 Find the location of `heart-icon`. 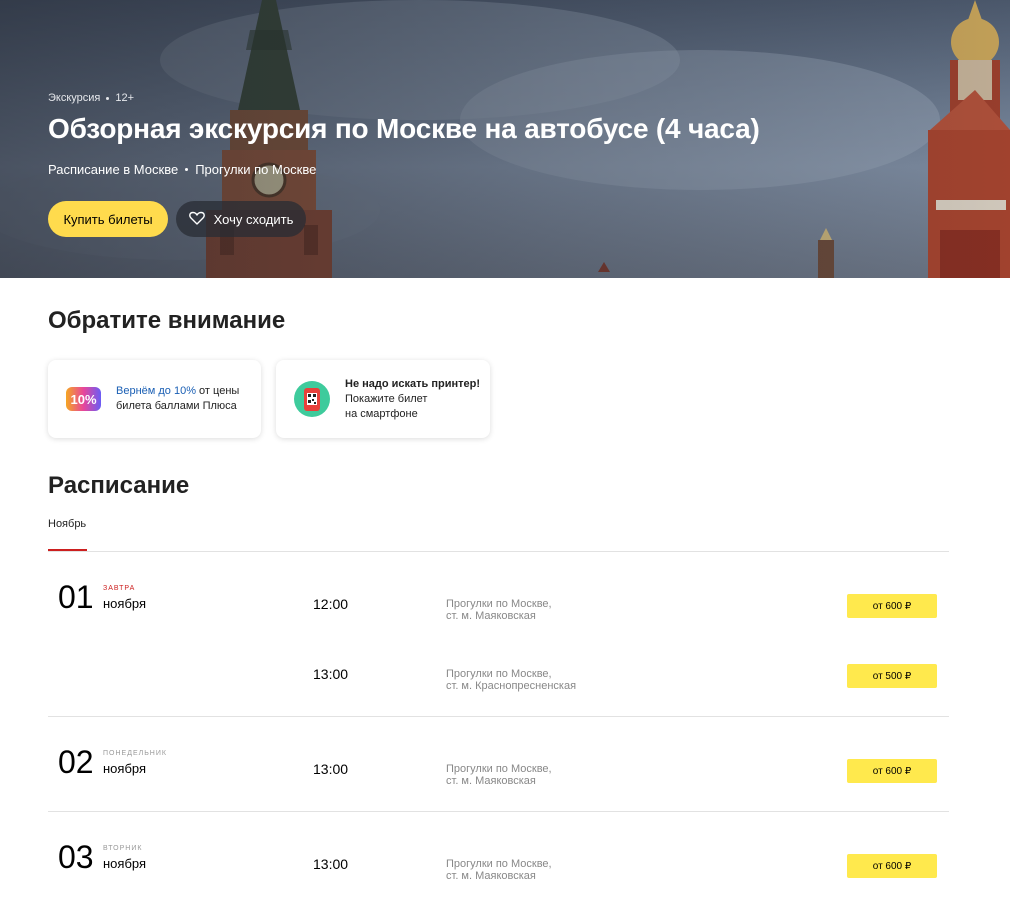

heart-icon is located at coordinates (196, 219).